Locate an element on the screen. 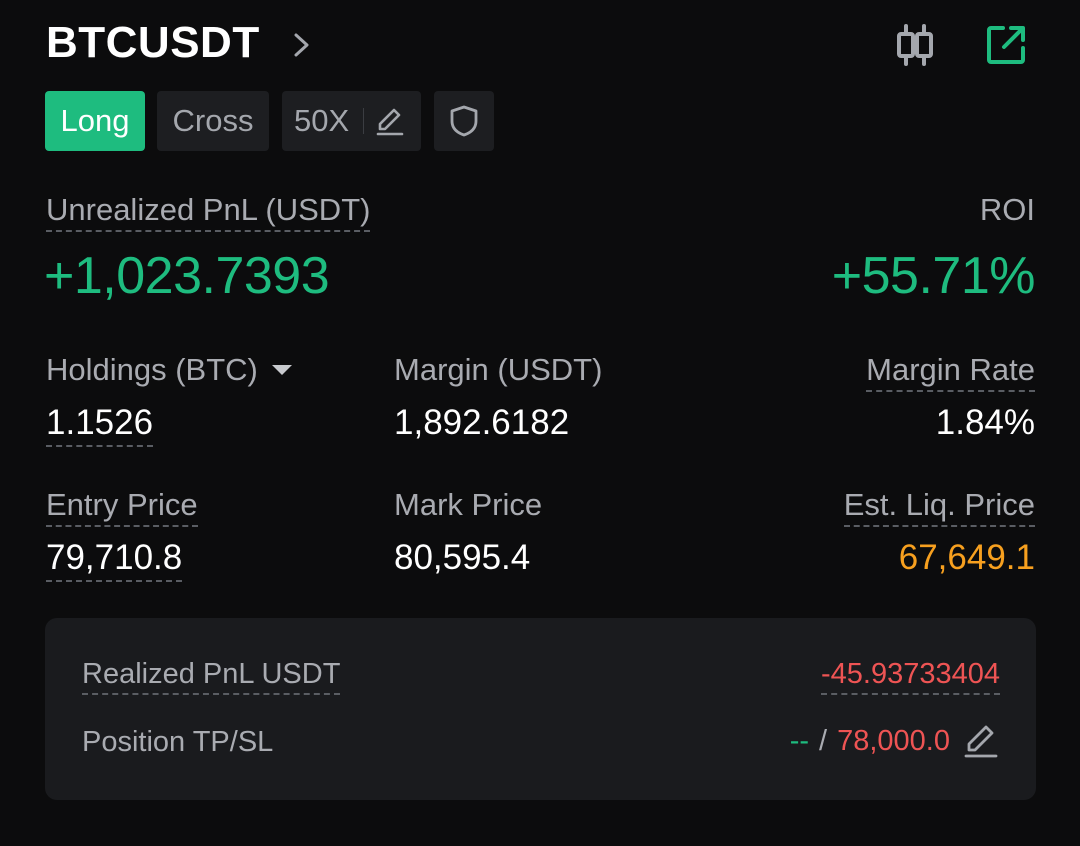 The width and height of the screenshot is (1080, 846). margin-mode-tag: Cross is located at coordinates (213, 121).